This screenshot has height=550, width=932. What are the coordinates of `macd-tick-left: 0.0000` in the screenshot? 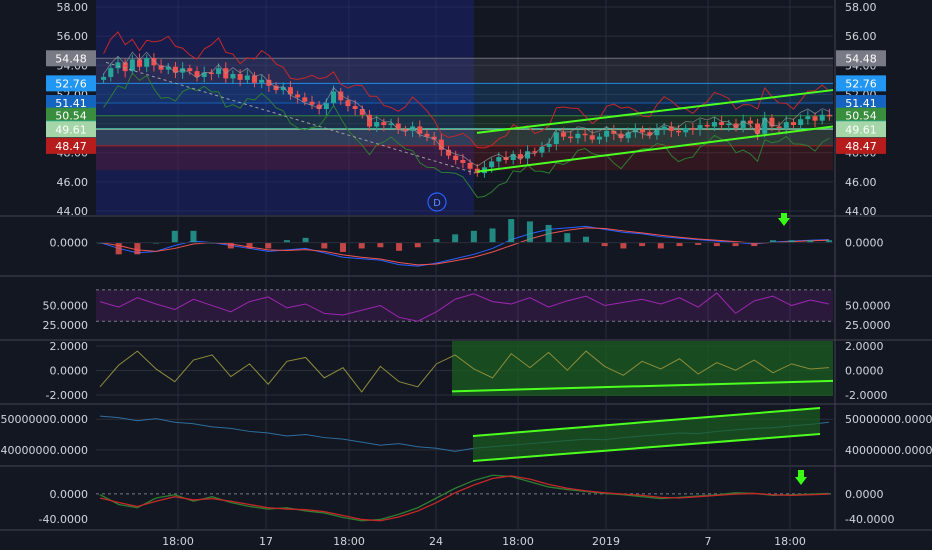 It's located at (69, 243).